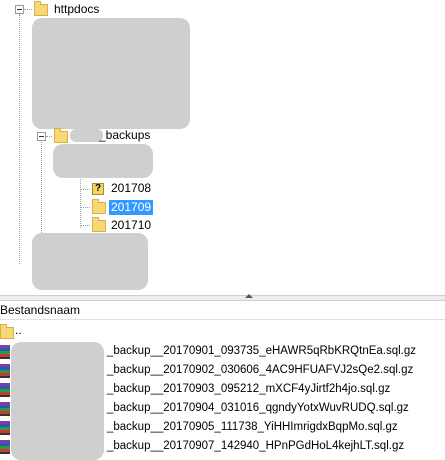 The image size is (445, 460). Describe the element at coordinates (131, 225) in the screenshot. I see `tree-item-201710: 201710` at that location.